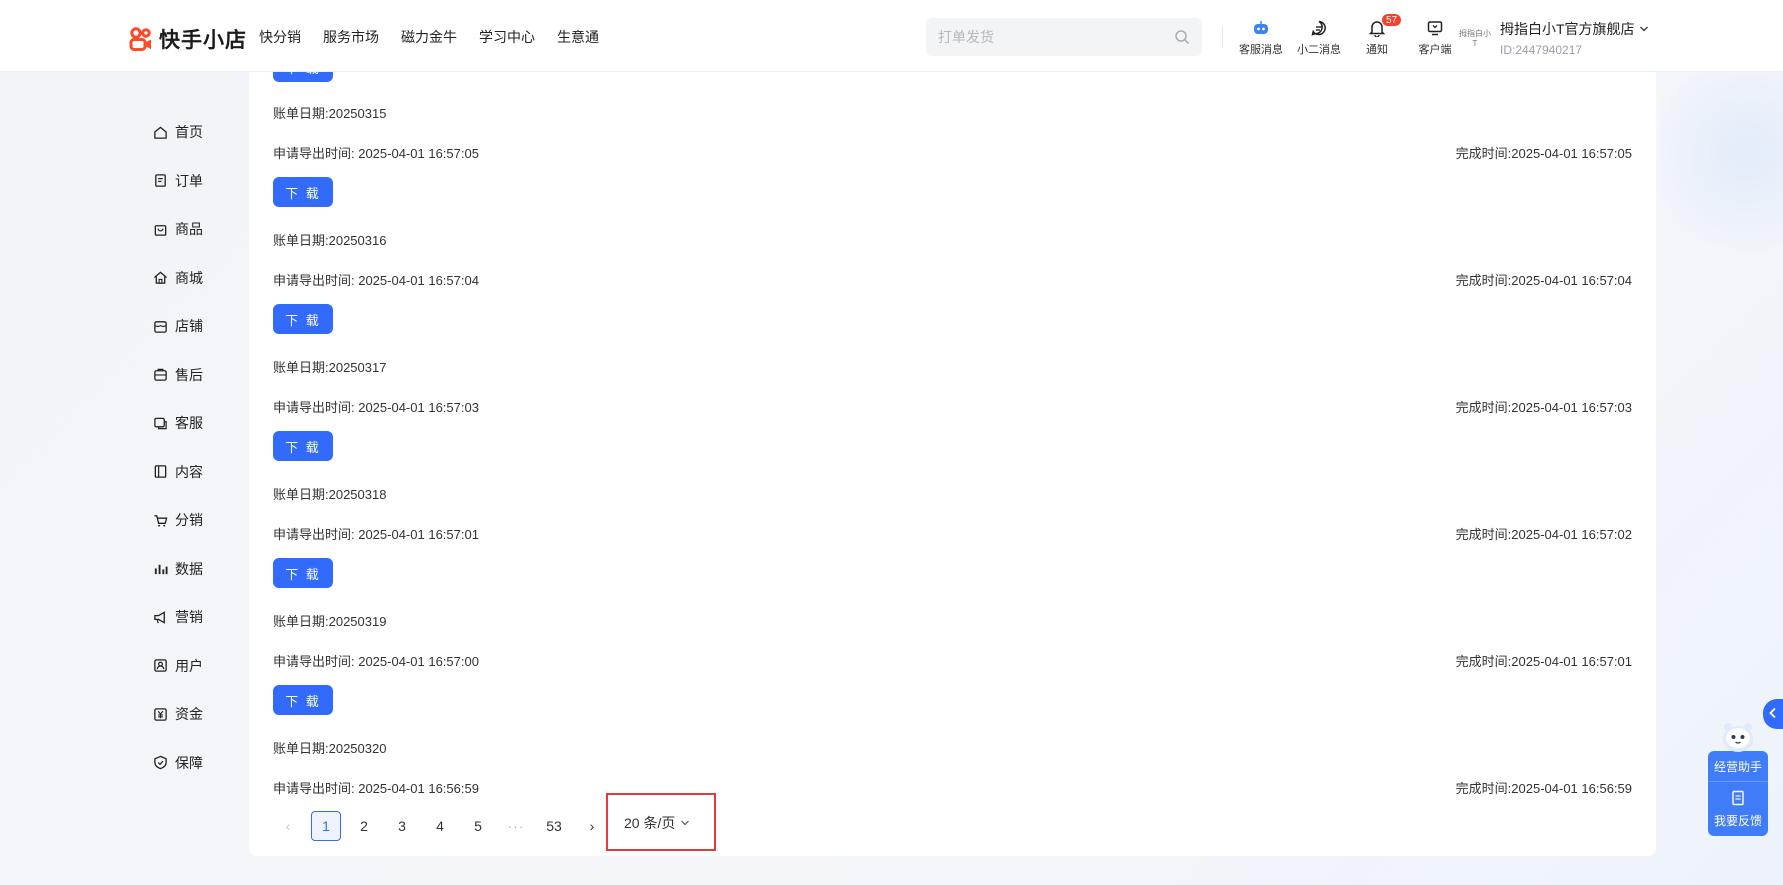  Describe the element at coordinates (1541, 50) in the screenshot. I see `shop-id: ID:2447940217` at that location.